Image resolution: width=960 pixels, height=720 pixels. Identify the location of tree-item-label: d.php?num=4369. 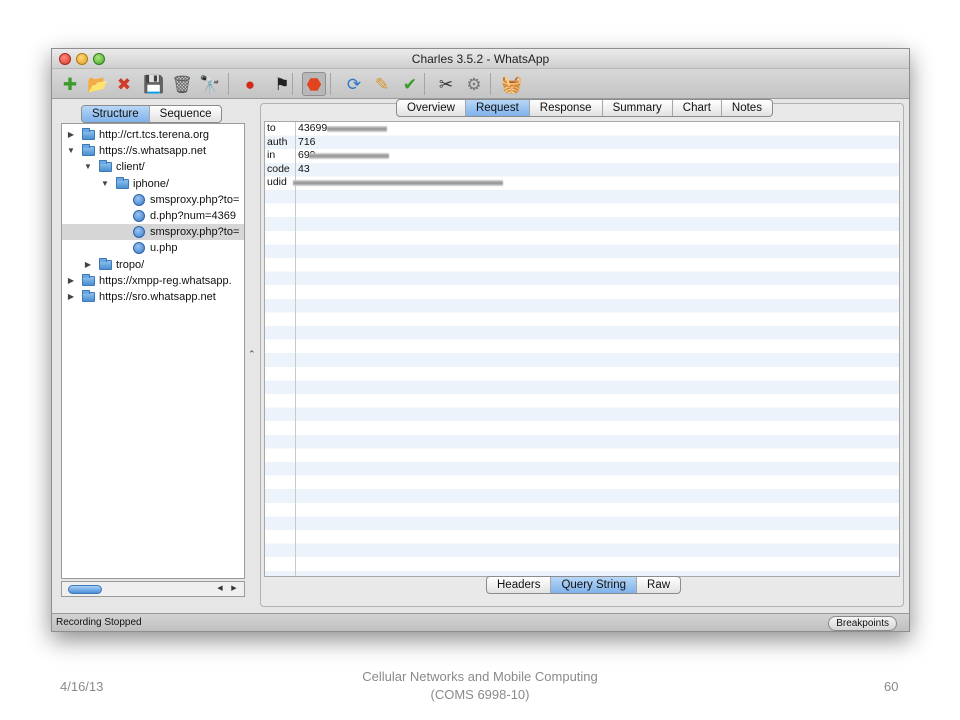
(193, 216).